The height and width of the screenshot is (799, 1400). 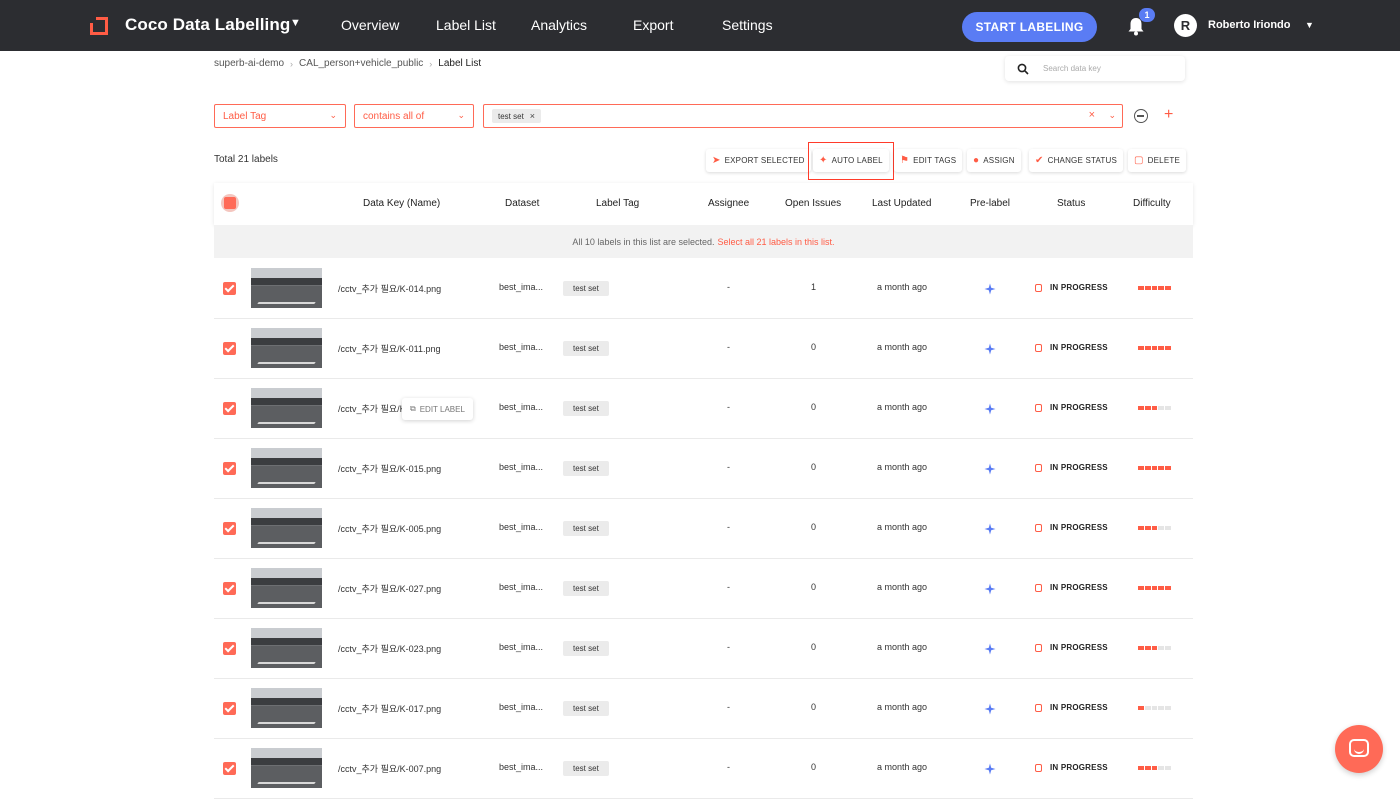 What do you see at coordinates (389, 708) in the screenshot?
I see `data-key: /cctv_추가 필요/K-017.png` at bounding box center [389, 708].